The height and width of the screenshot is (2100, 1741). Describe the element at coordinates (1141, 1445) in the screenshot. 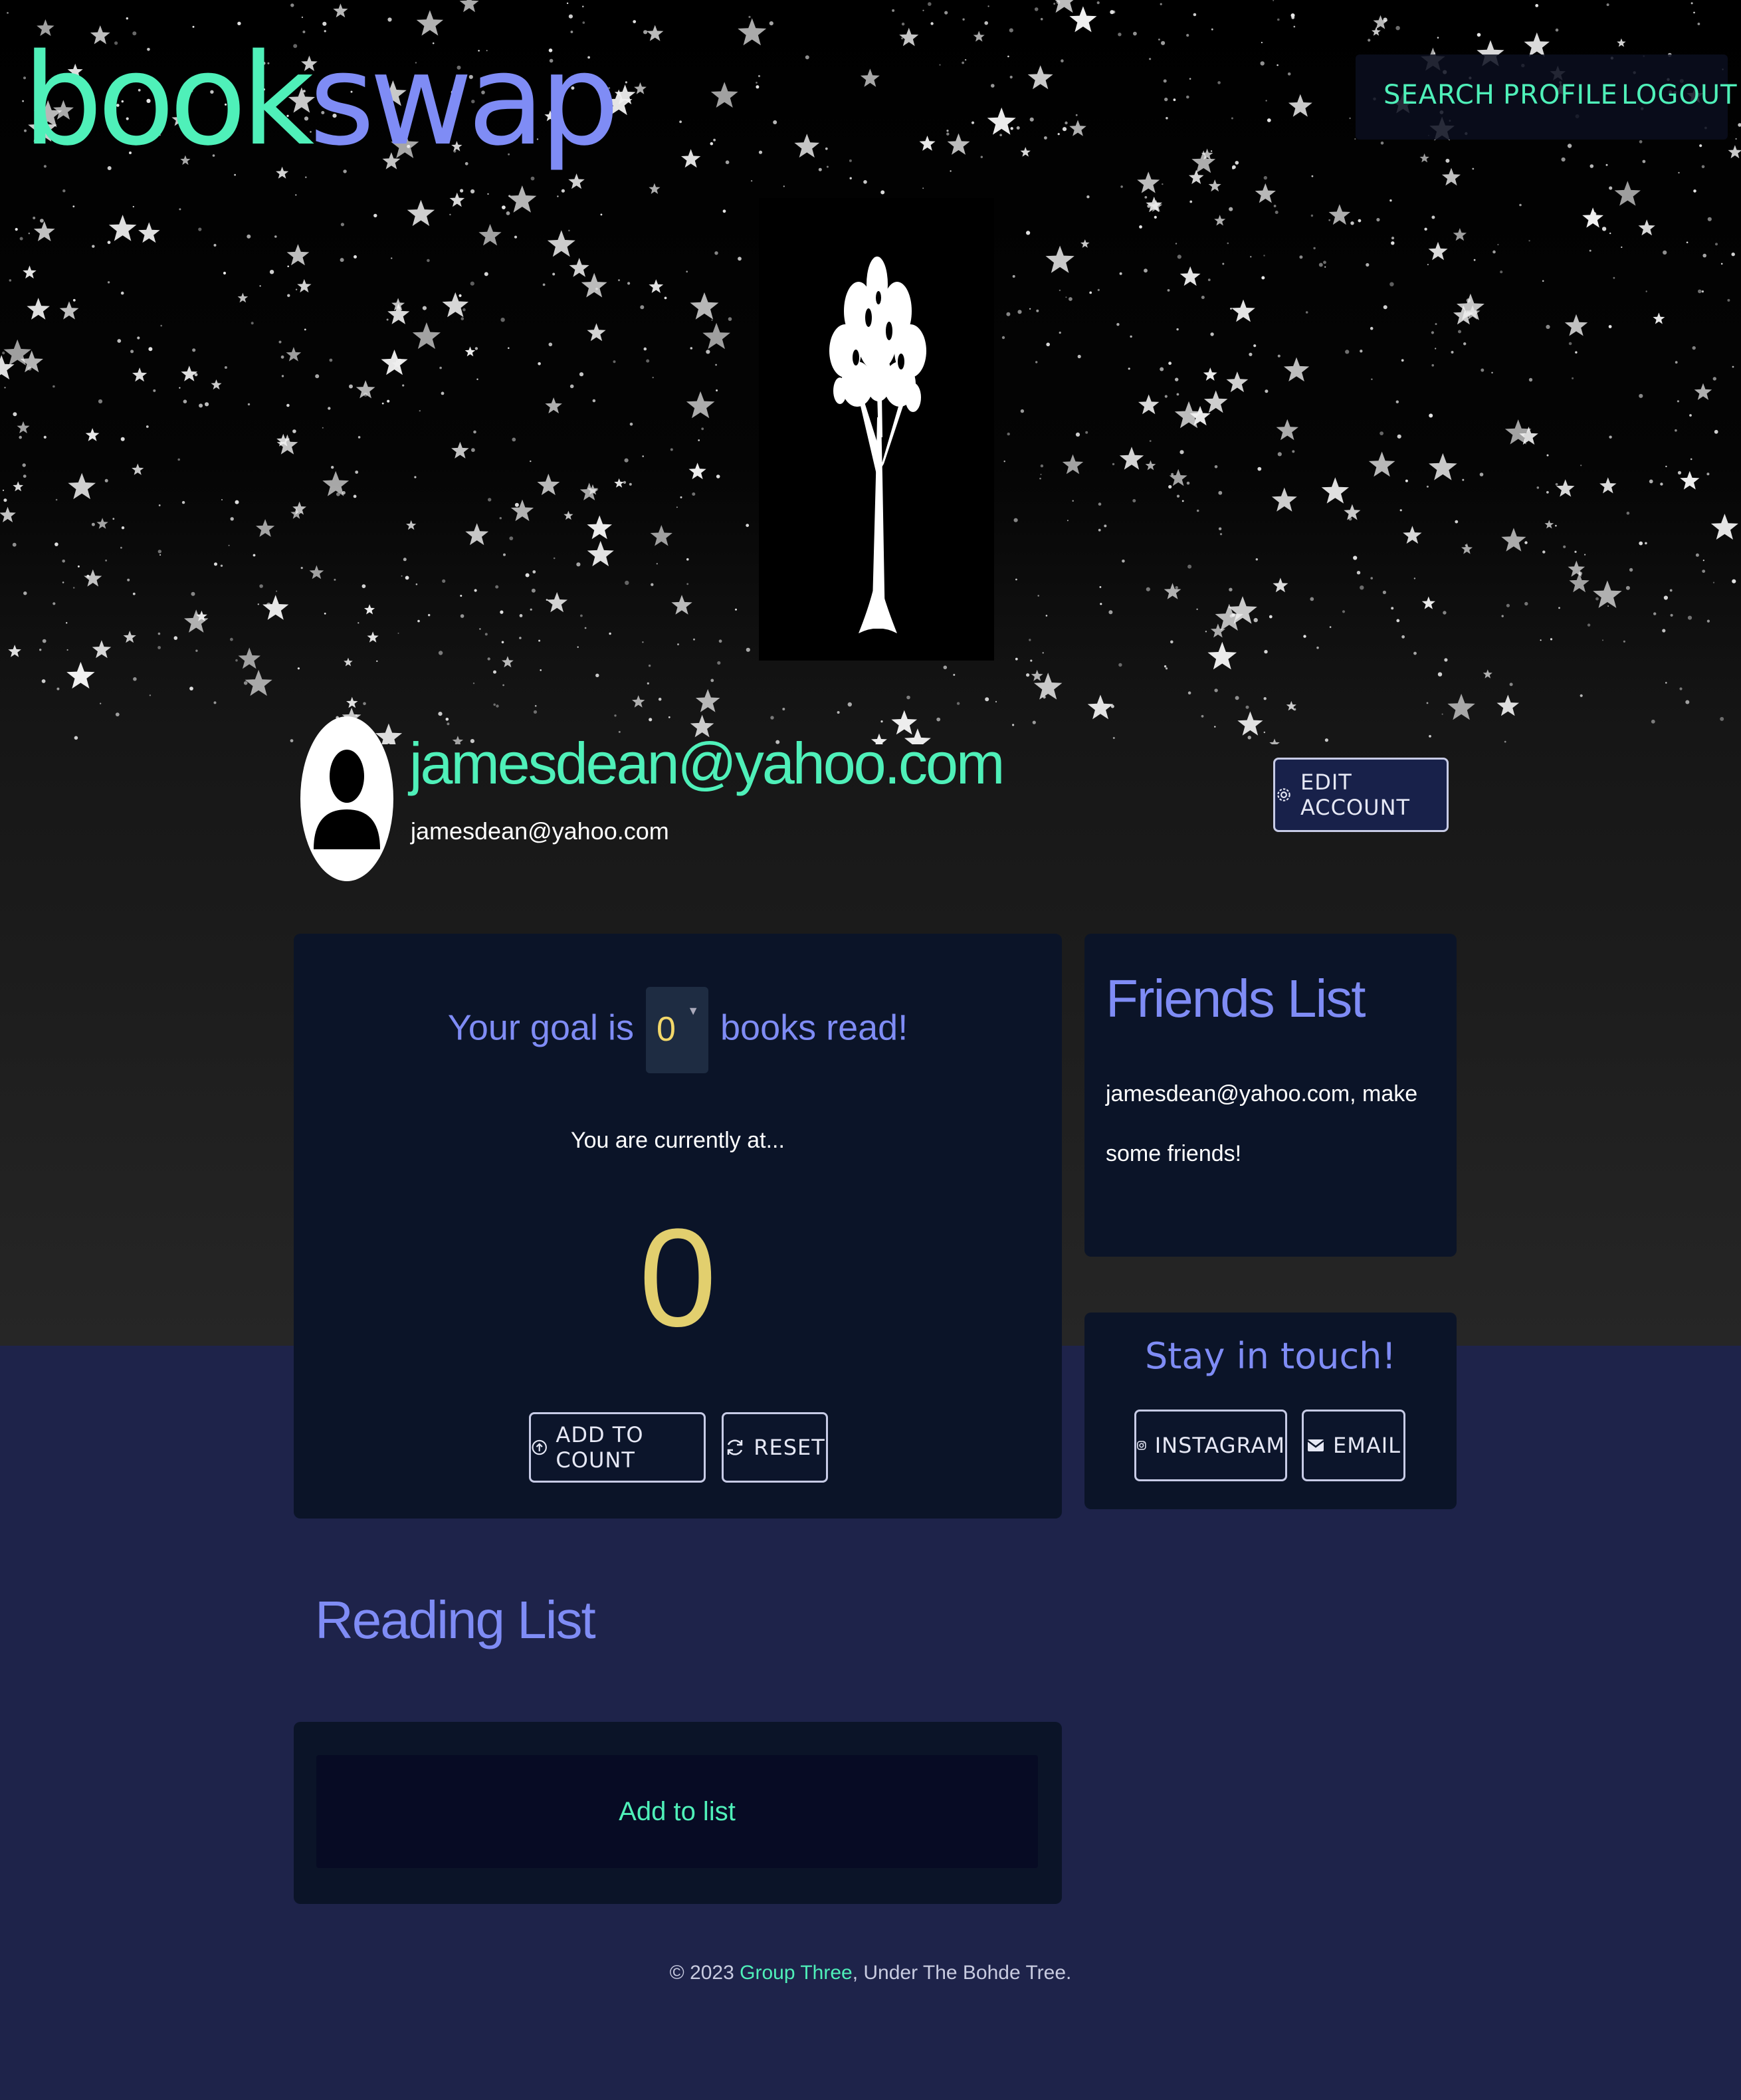

I see `instagram-icon` at that location.